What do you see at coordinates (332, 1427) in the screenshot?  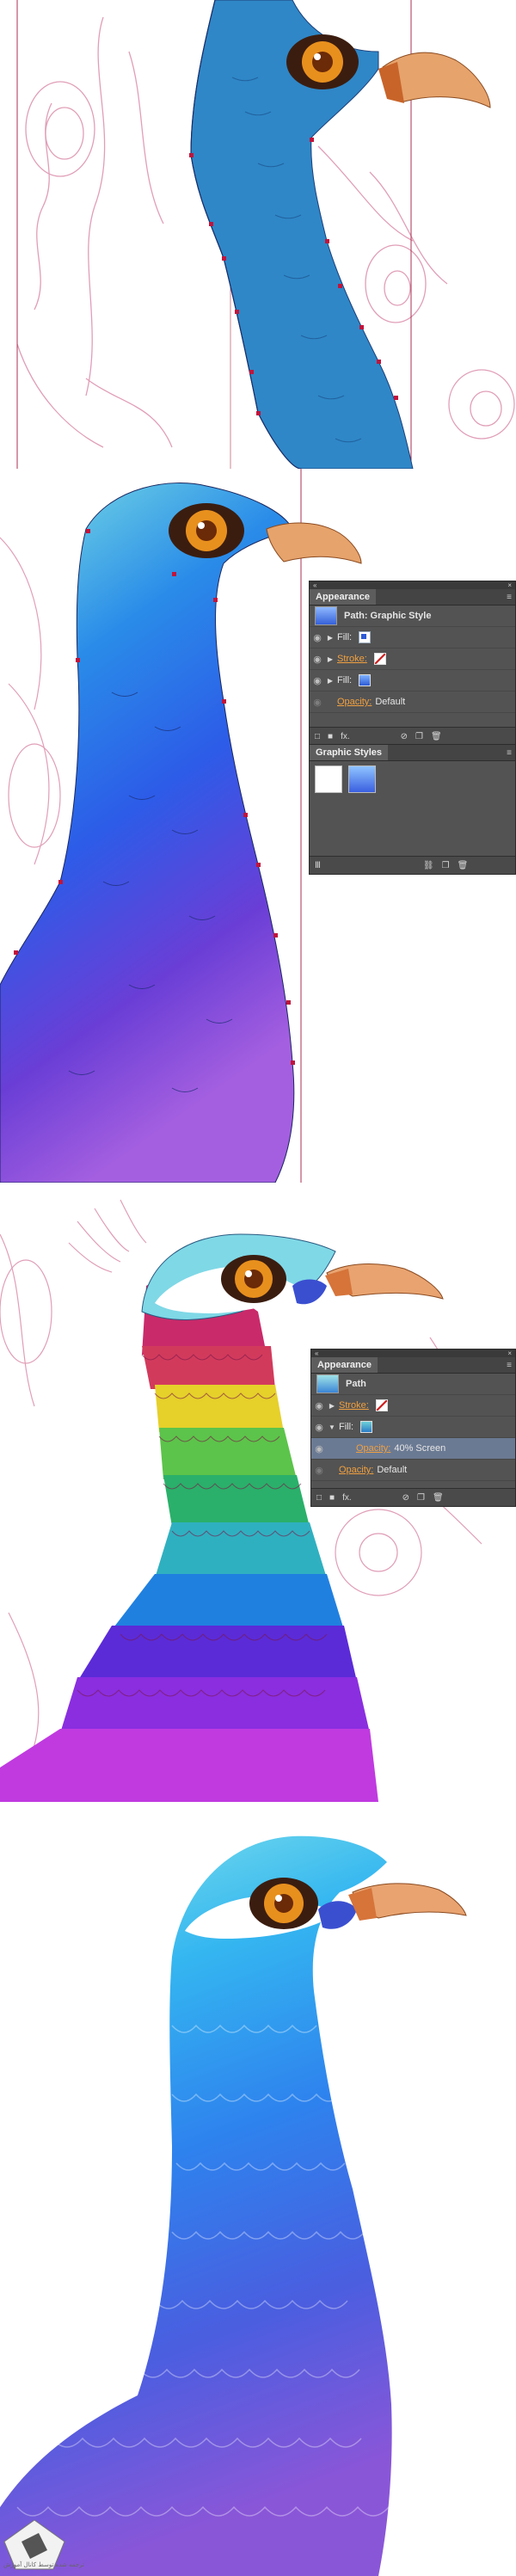 I see `collapse-triangle-icon: ▼` at bounding box center [332, 1427].